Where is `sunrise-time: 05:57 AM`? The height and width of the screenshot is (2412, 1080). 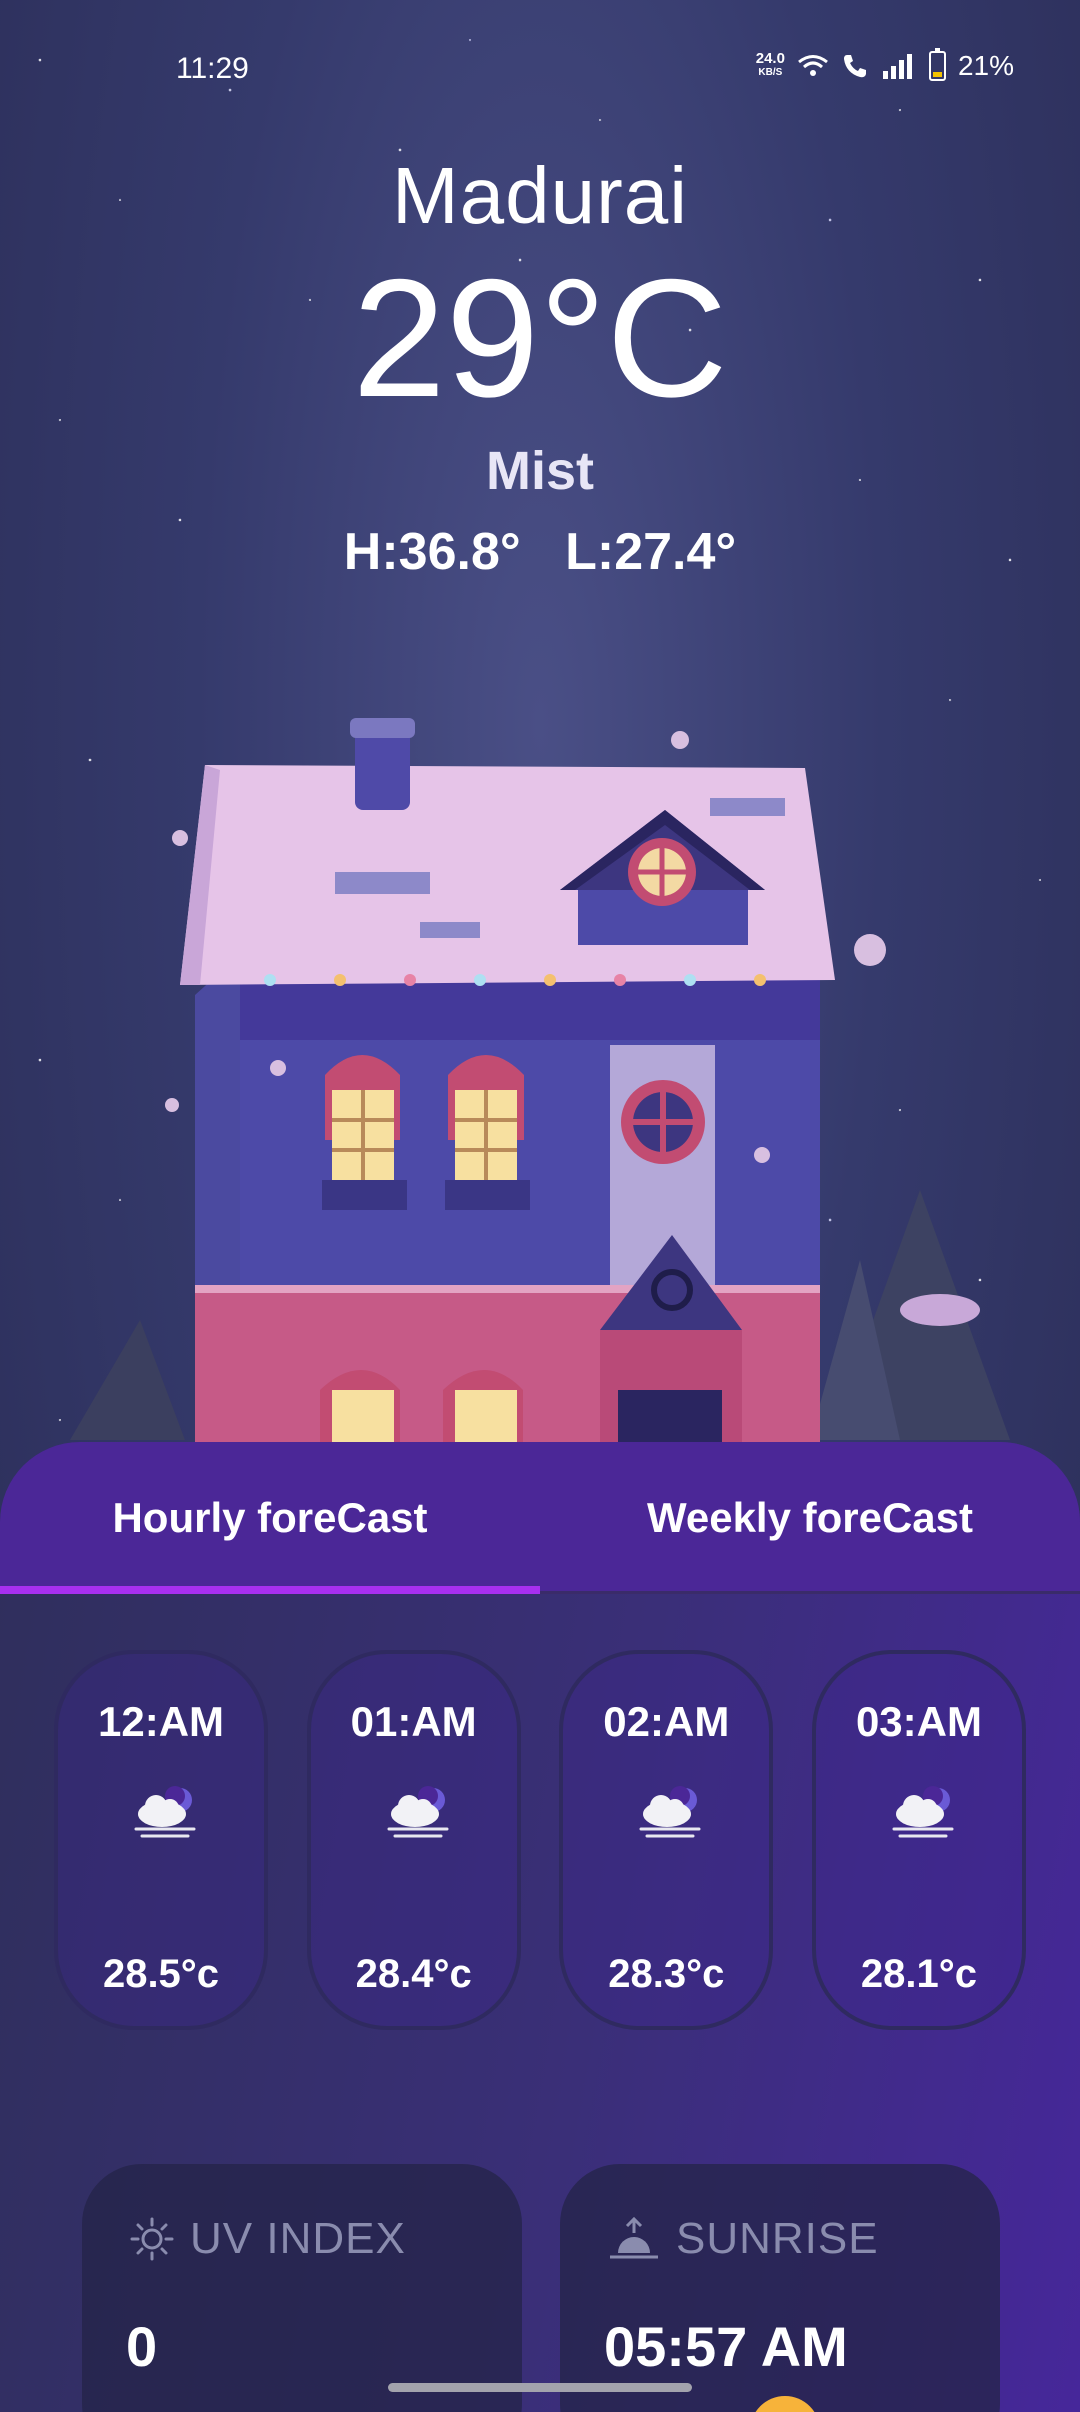
sunrise-time: 05:57 AM is located at coordinates (726, 2346).